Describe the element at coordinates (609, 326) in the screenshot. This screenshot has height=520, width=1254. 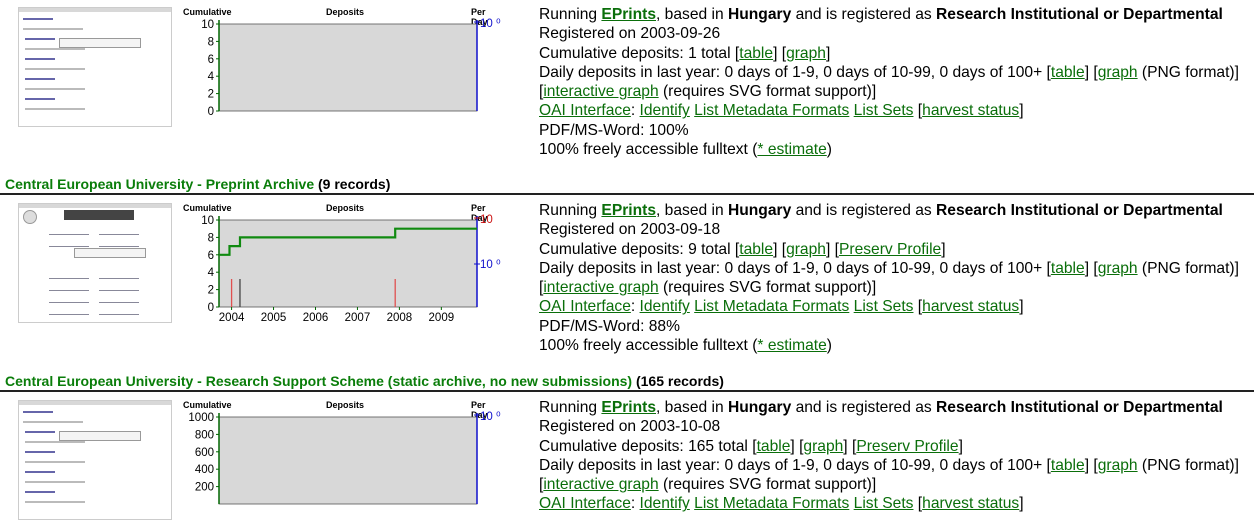
I see `pdf-ms-word-percent: PDF/MS-Word: 88%` at that location.